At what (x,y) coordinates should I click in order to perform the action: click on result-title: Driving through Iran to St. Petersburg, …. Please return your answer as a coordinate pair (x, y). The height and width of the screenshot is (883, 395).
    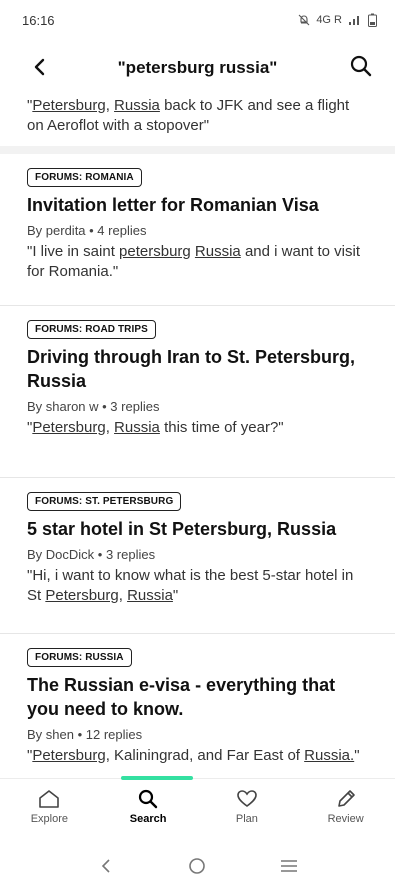
    Looking at the image, I should click on (191, 369).